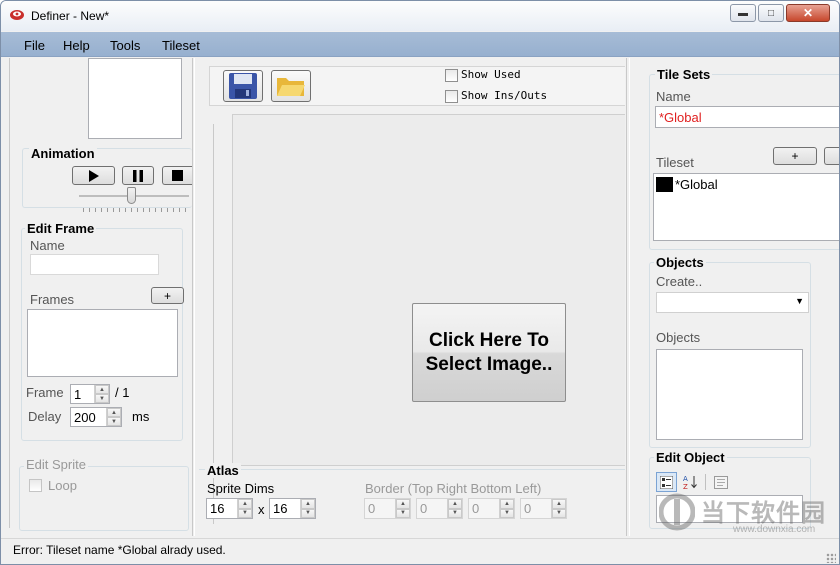 The height and width of the screenshot is (565, 840). What do you see at coordinates (10, 293) in the screenshot?
I see `left-scroll-track` at bounding box center [10, 293].